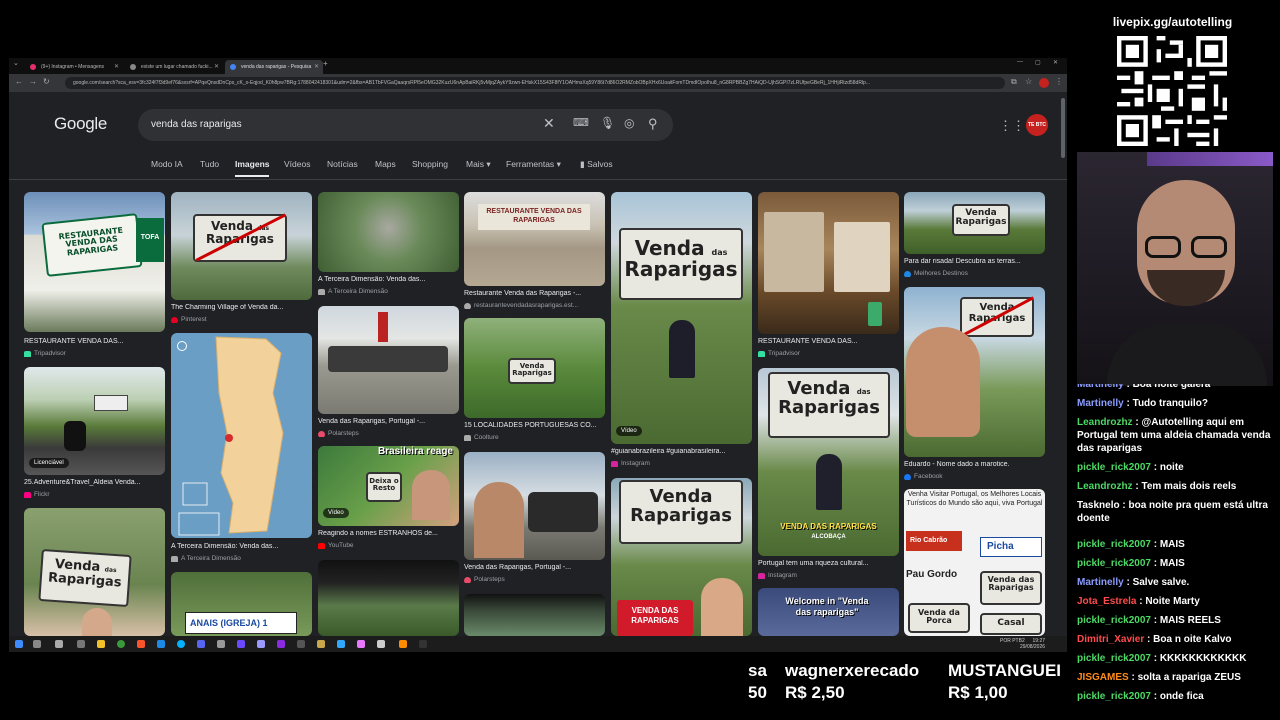 This screenshot has height=720, width=1280. I want to click on chat-username: JISGAMES, so click(1103, 677).